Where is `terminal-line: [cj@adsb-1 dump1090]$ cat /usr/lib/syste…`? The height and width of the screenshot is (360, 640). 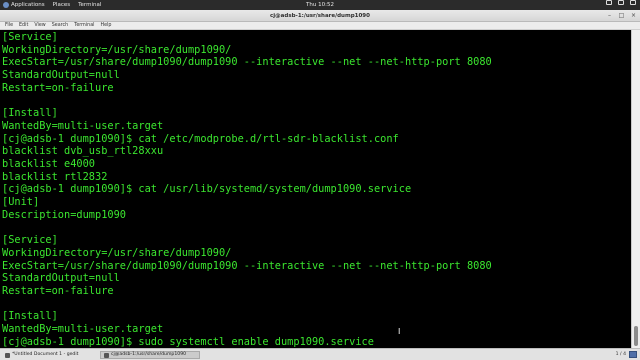 terminal-line: [cj@adsb-1 dump1090]$ cat /usr/lib/syste… is located at coordinates (207, 189).